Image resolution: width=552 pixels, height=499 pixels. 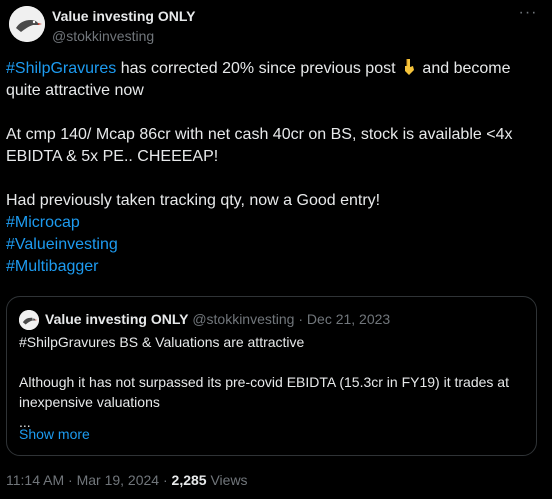 What do you see at coordinates (117, 319) in the screenshot?
I see `quote-author-name: Value investing ONLY` at bounding box center [117, 319].